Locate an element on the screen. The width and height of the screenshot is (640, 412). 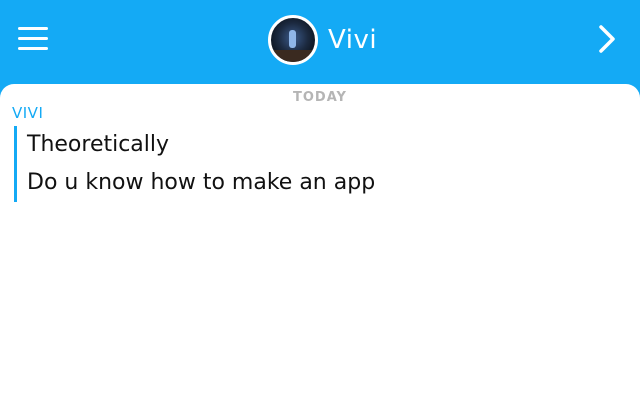
chevron-right-icon is located at coordinates (607, 39).